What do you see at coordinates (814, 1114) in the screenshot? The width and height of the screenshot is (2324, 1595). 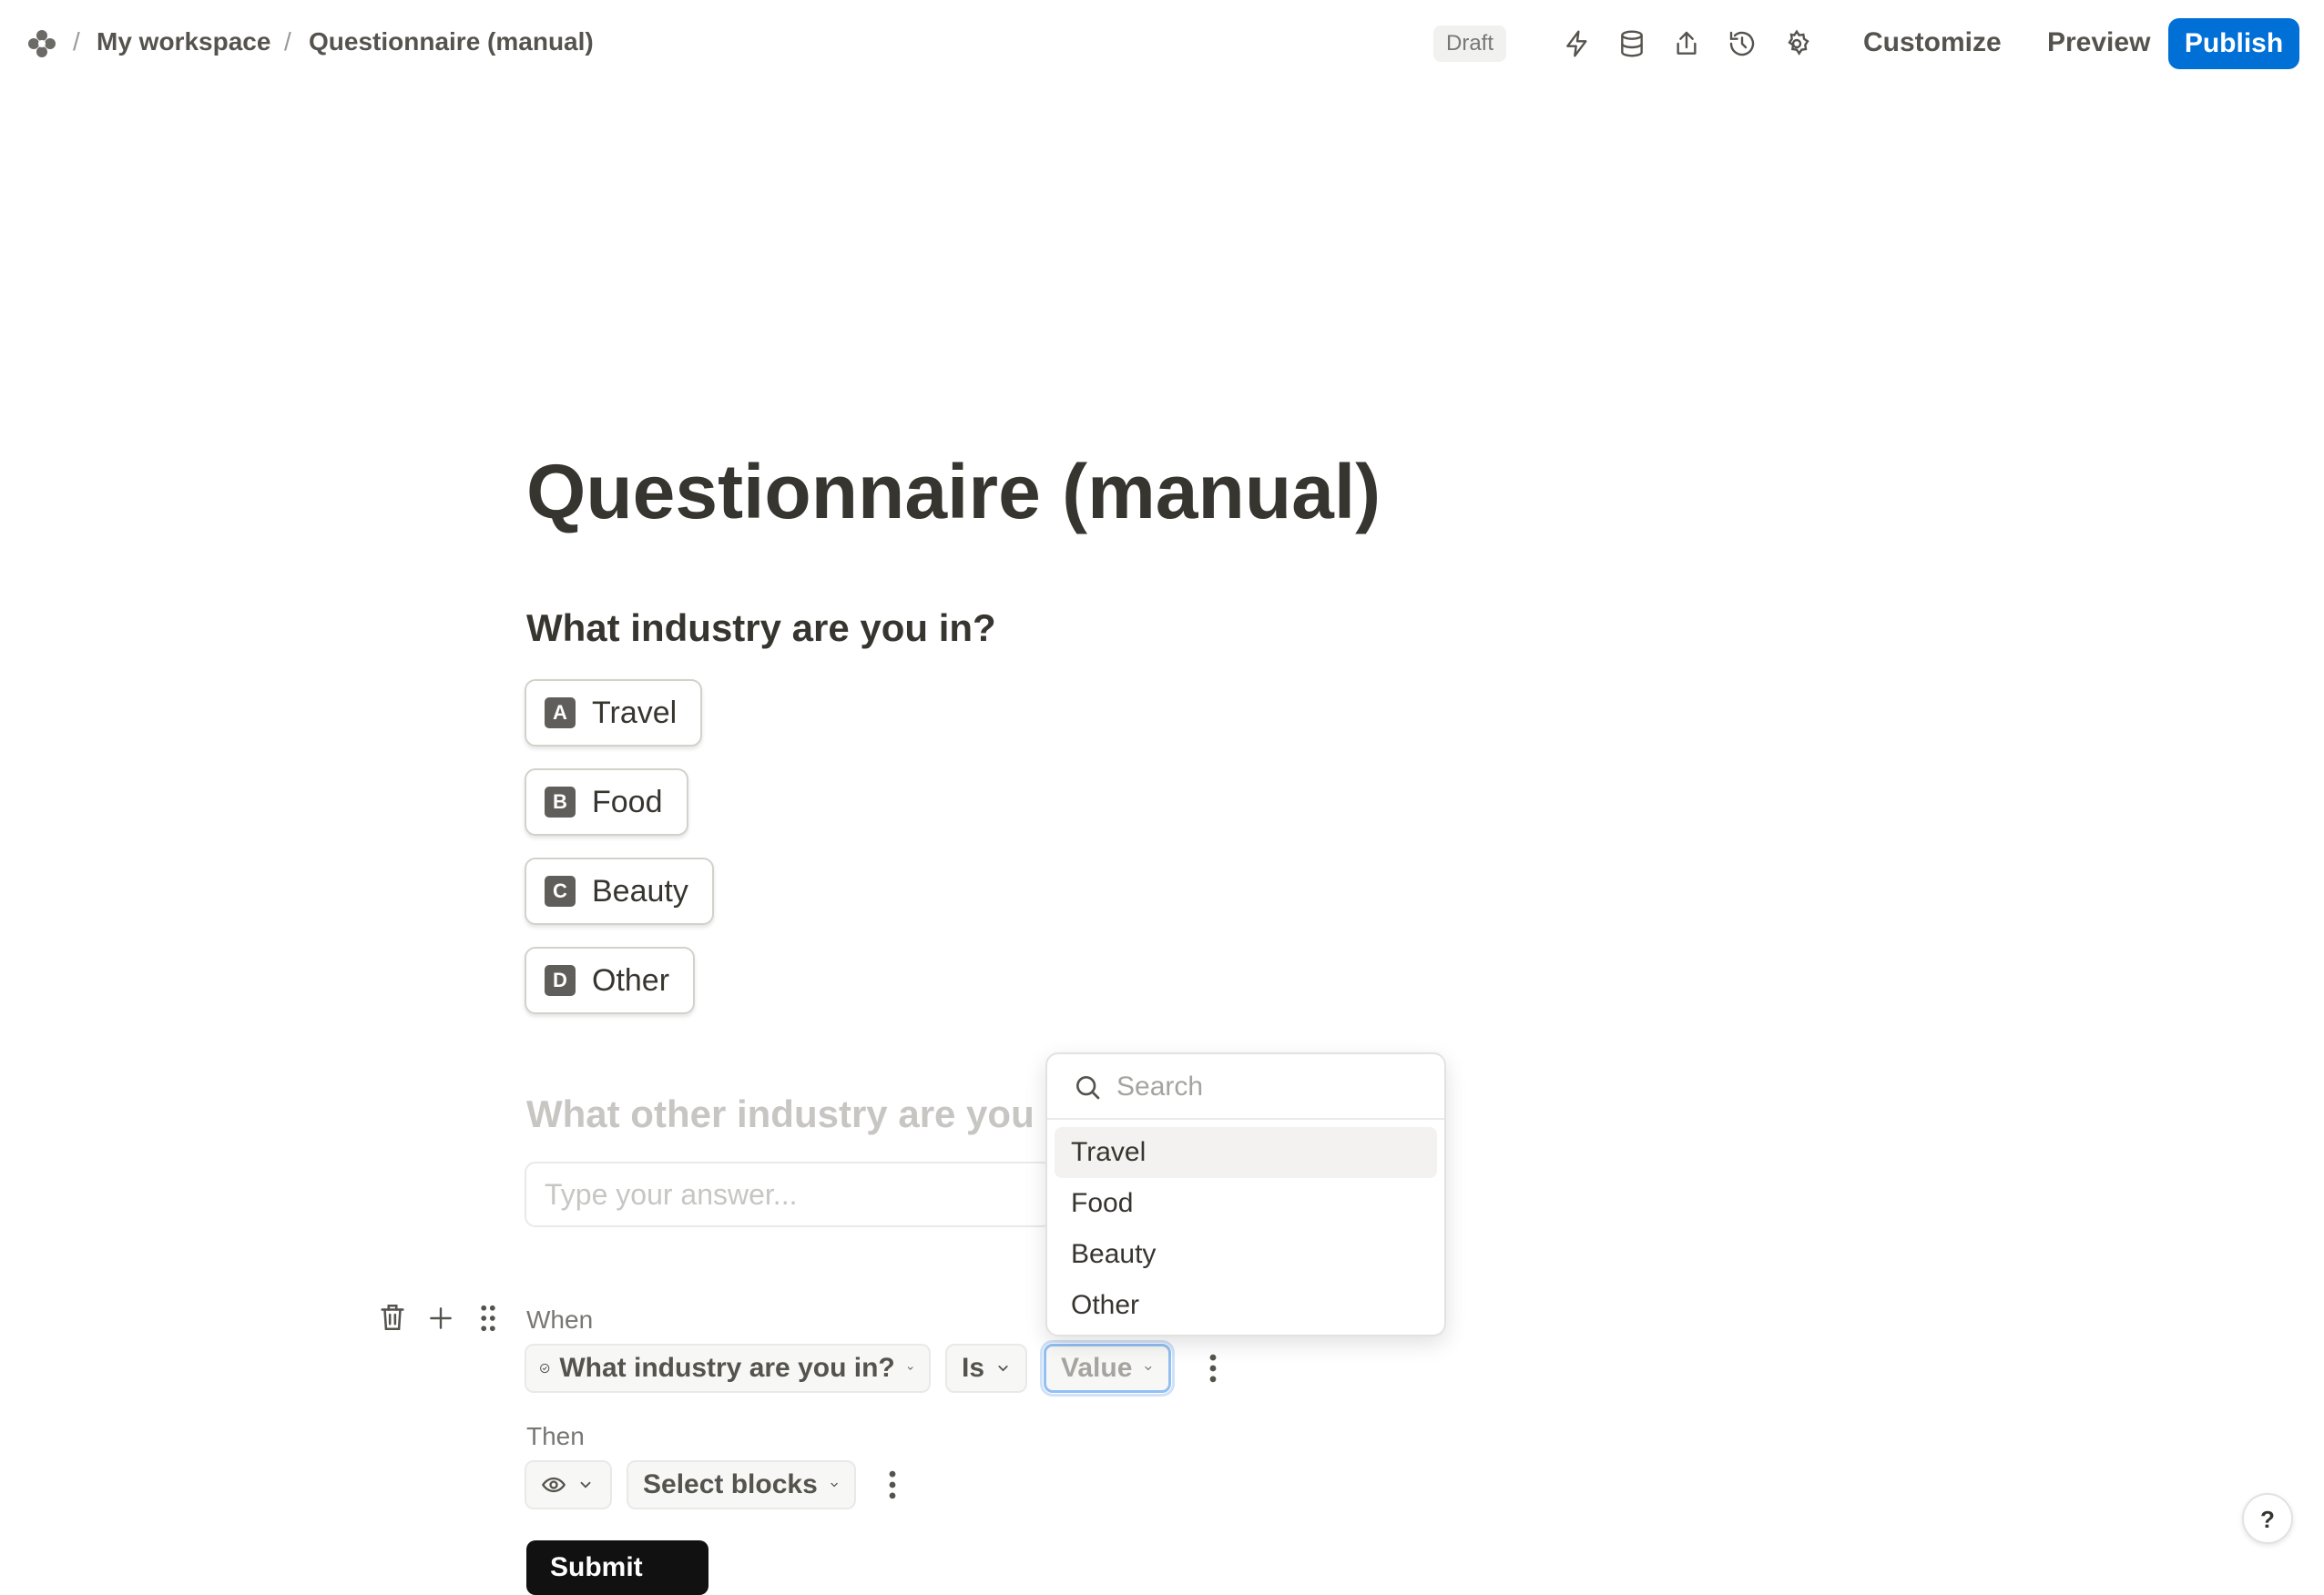 I see `question-title-conditional: What other industry are you in?` at bounding box center [814, 1114].